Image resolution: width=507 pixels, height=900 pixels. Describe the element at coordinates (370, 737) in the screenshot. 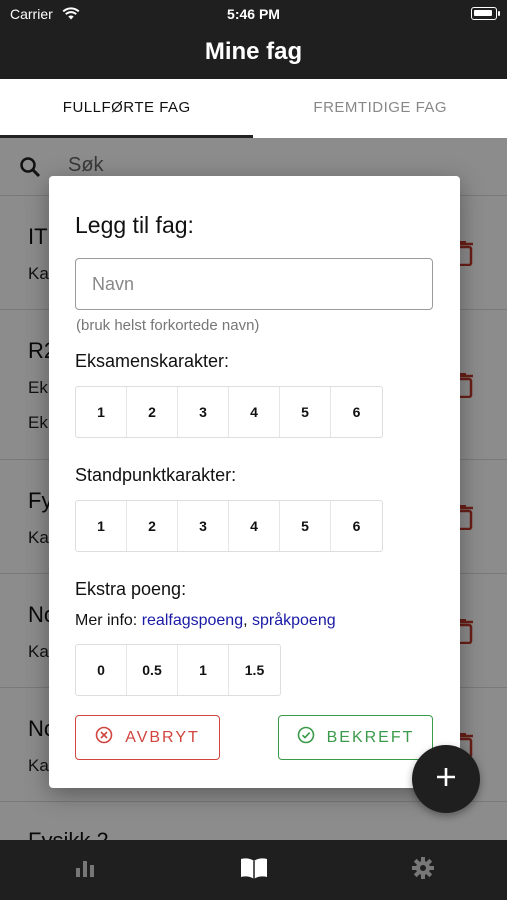

I see `confirm-label: BEKREFT` at that location.